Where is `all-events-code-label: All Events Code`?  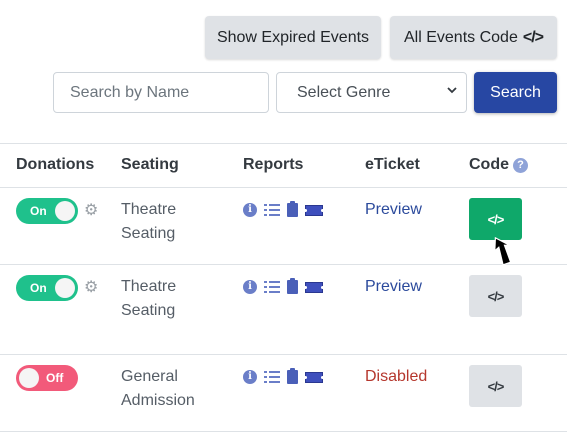
all-events-code-label: All Events Code is located at coordinates (461, 37).